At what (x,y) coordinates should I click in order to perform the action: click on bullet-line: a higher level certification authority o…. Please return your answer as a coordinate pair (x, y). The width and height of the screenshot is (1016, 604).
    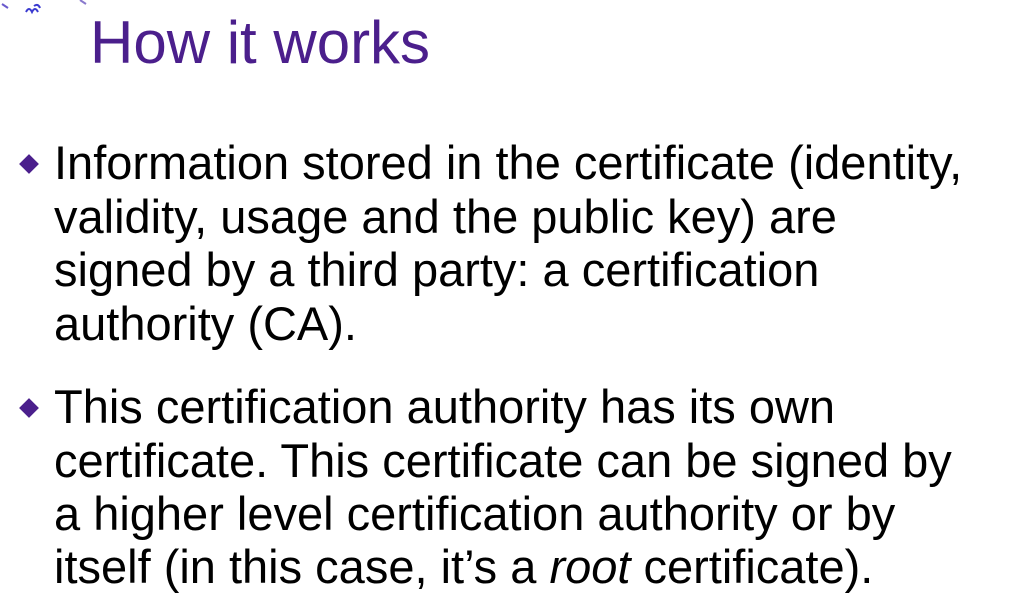
    Looking at the image, I should click on (475, 513).